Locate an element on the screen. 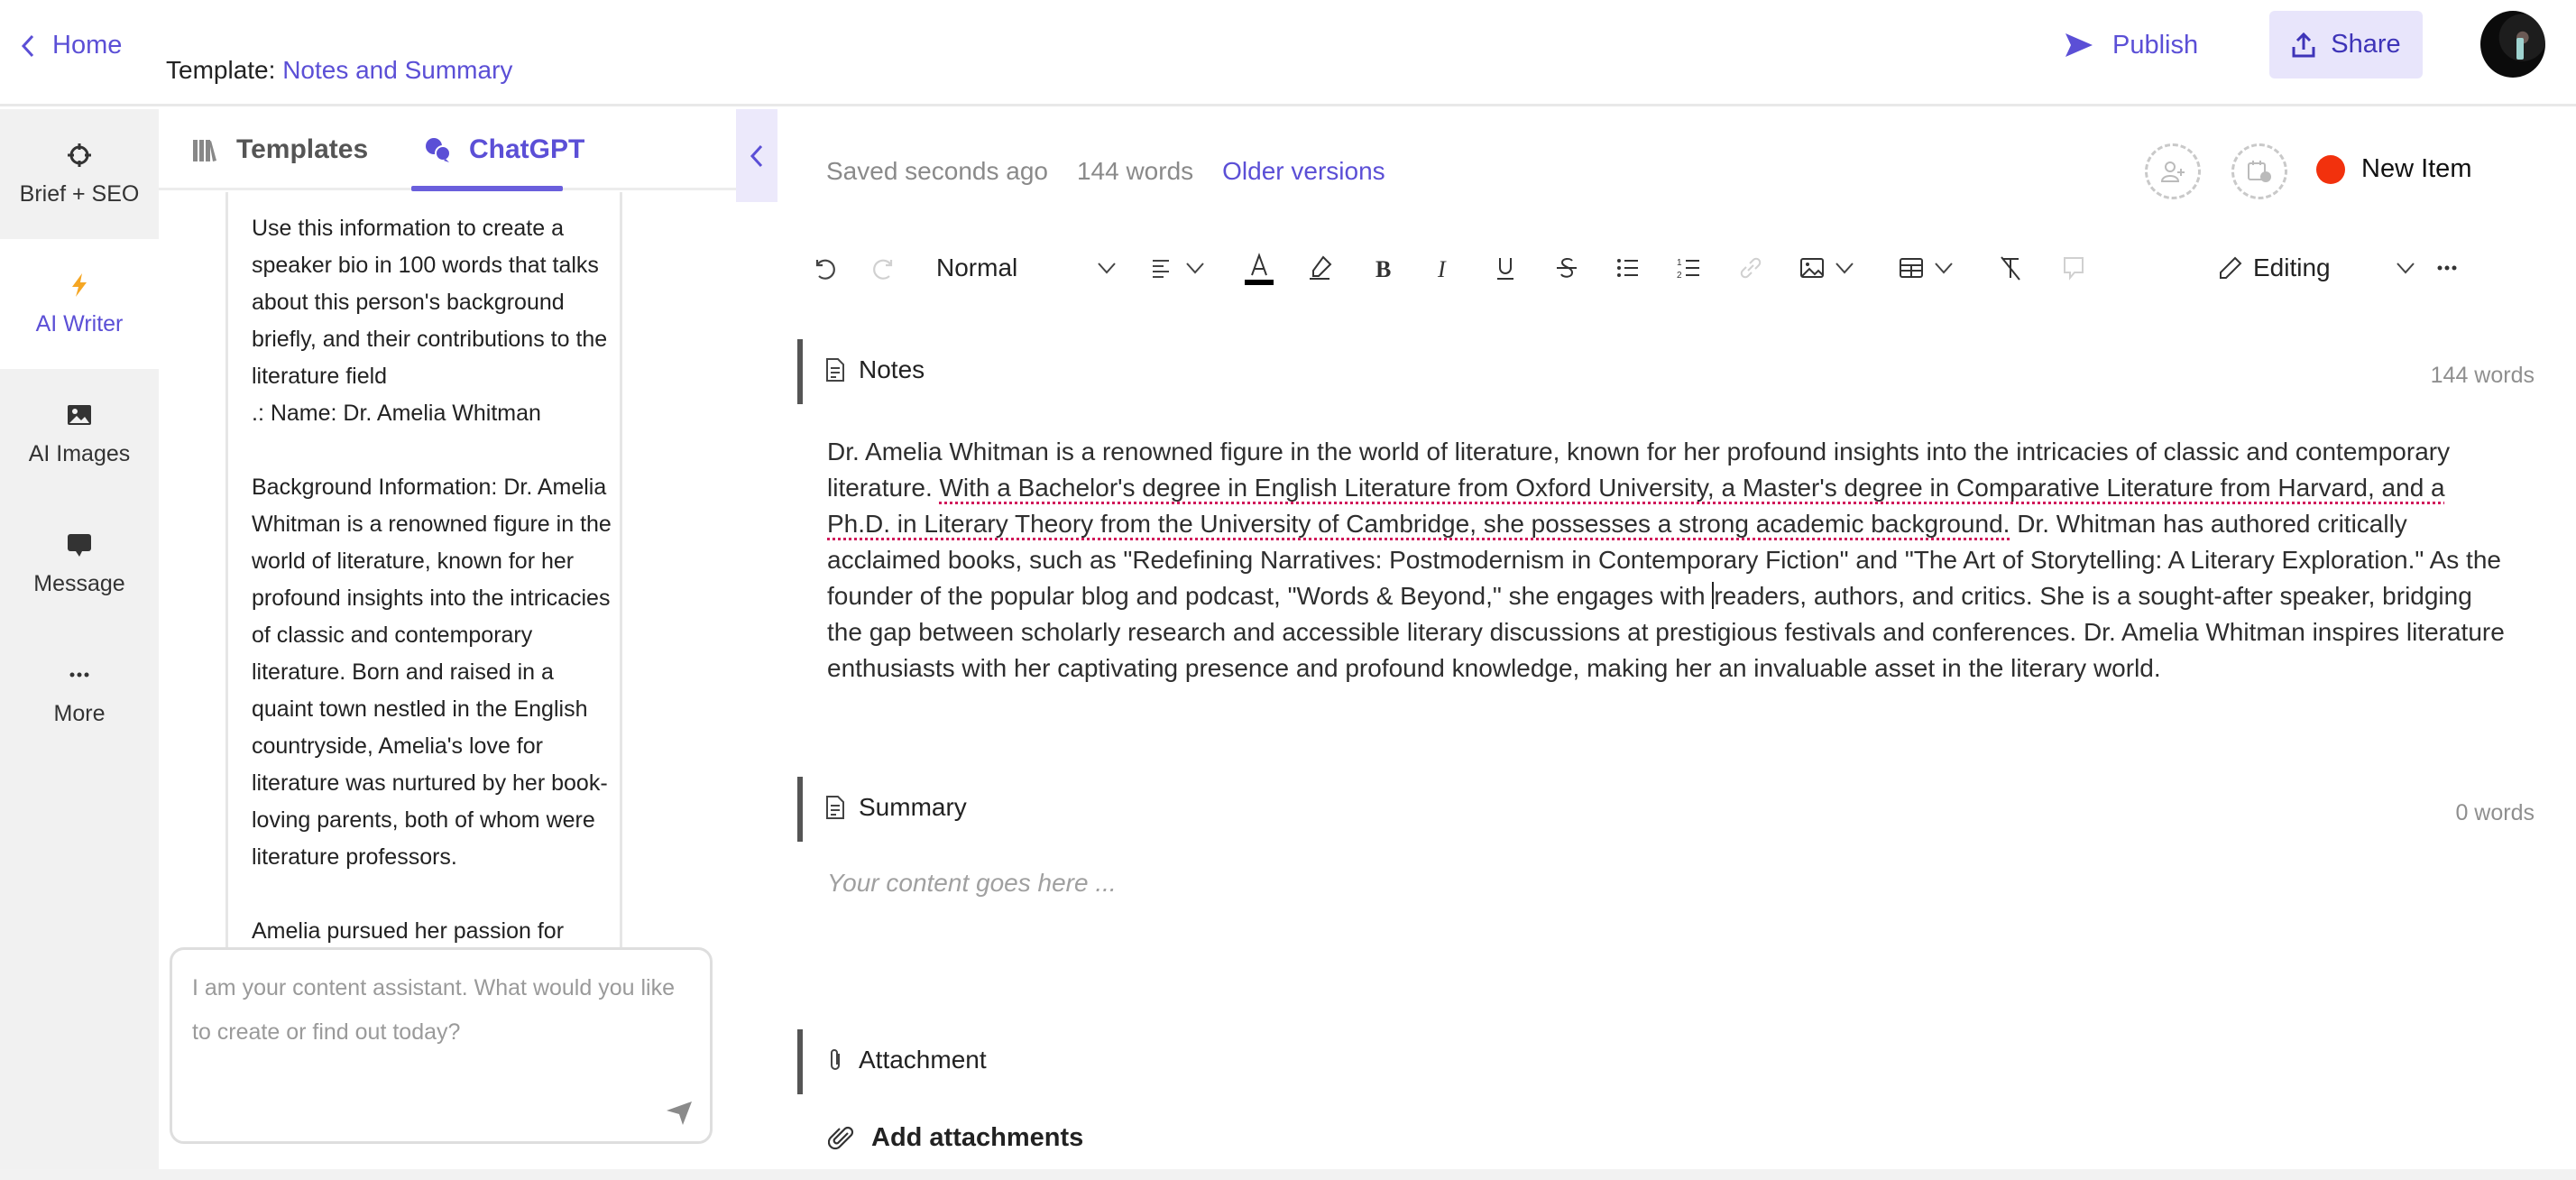 This screenshot has width=2576, height=1180. tab-templates: Templates is located at coordinates (279, 149).